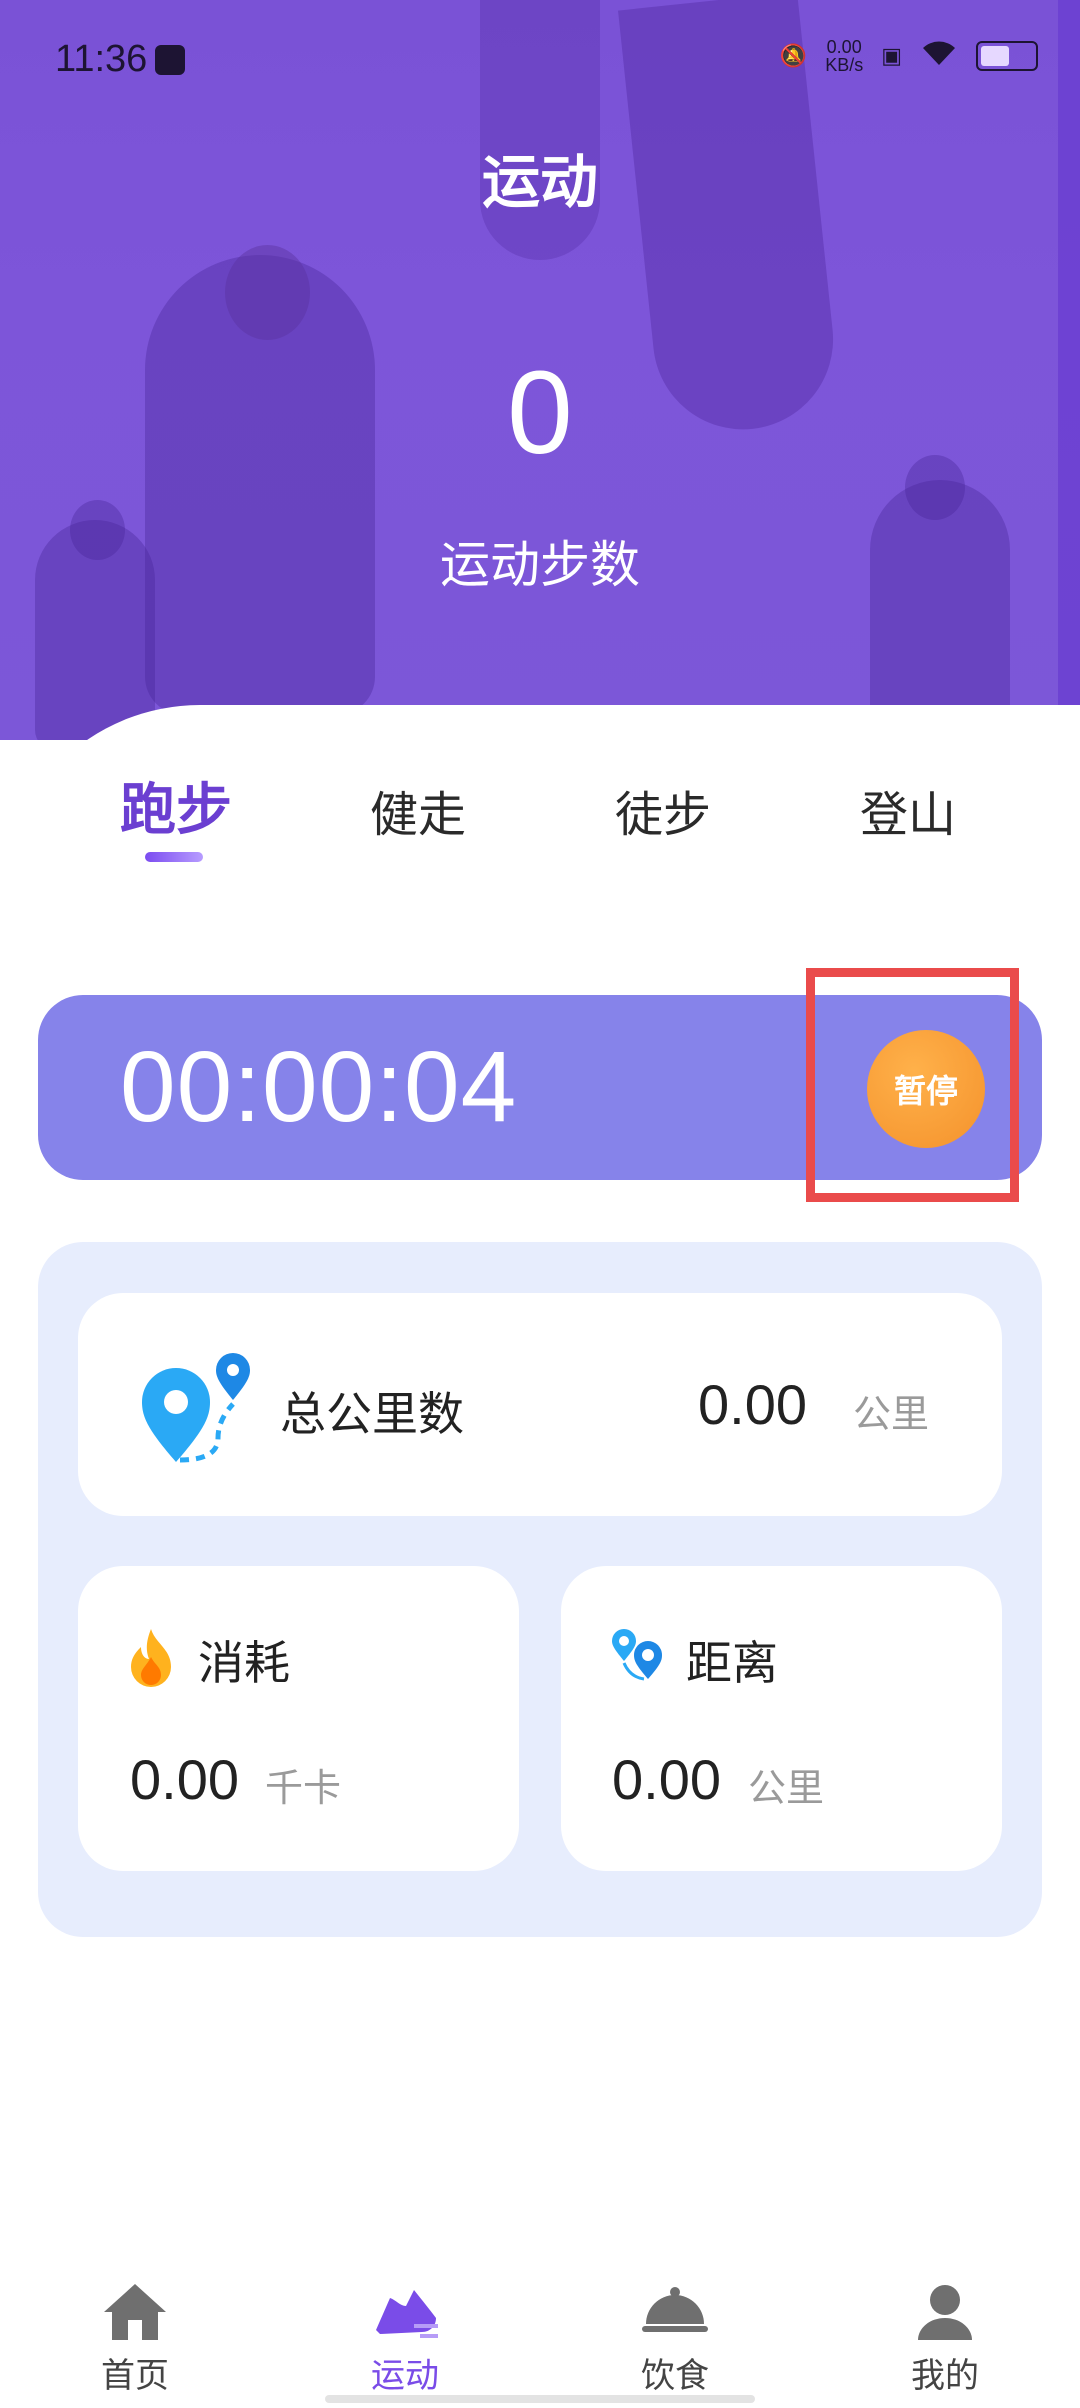 The height and width of the screenshot is (2408, 1080). I want to click on battery-icon, so click(1007, 56).